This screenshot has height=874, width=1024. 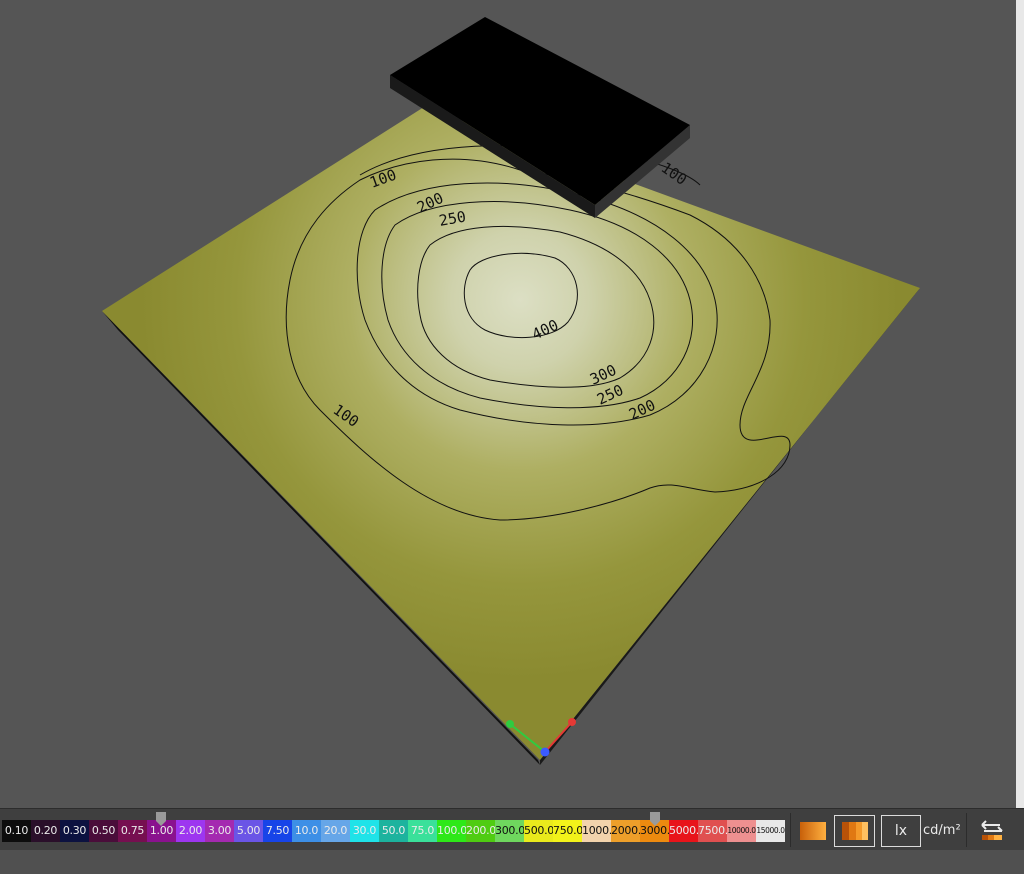 What do you see at coordinates (451, 831) in the screenshot?
I see `scale-cell: 100.0` at bounding box center [451, 831].